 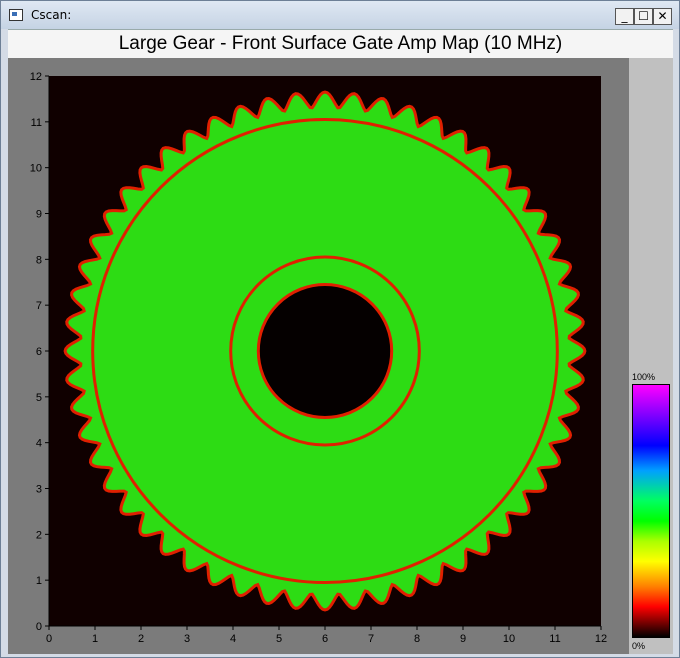 What do you see at coordinates (39, 260) in the screenshot?
I see `y-tick-label: 8` at bounding box center [39, 260].